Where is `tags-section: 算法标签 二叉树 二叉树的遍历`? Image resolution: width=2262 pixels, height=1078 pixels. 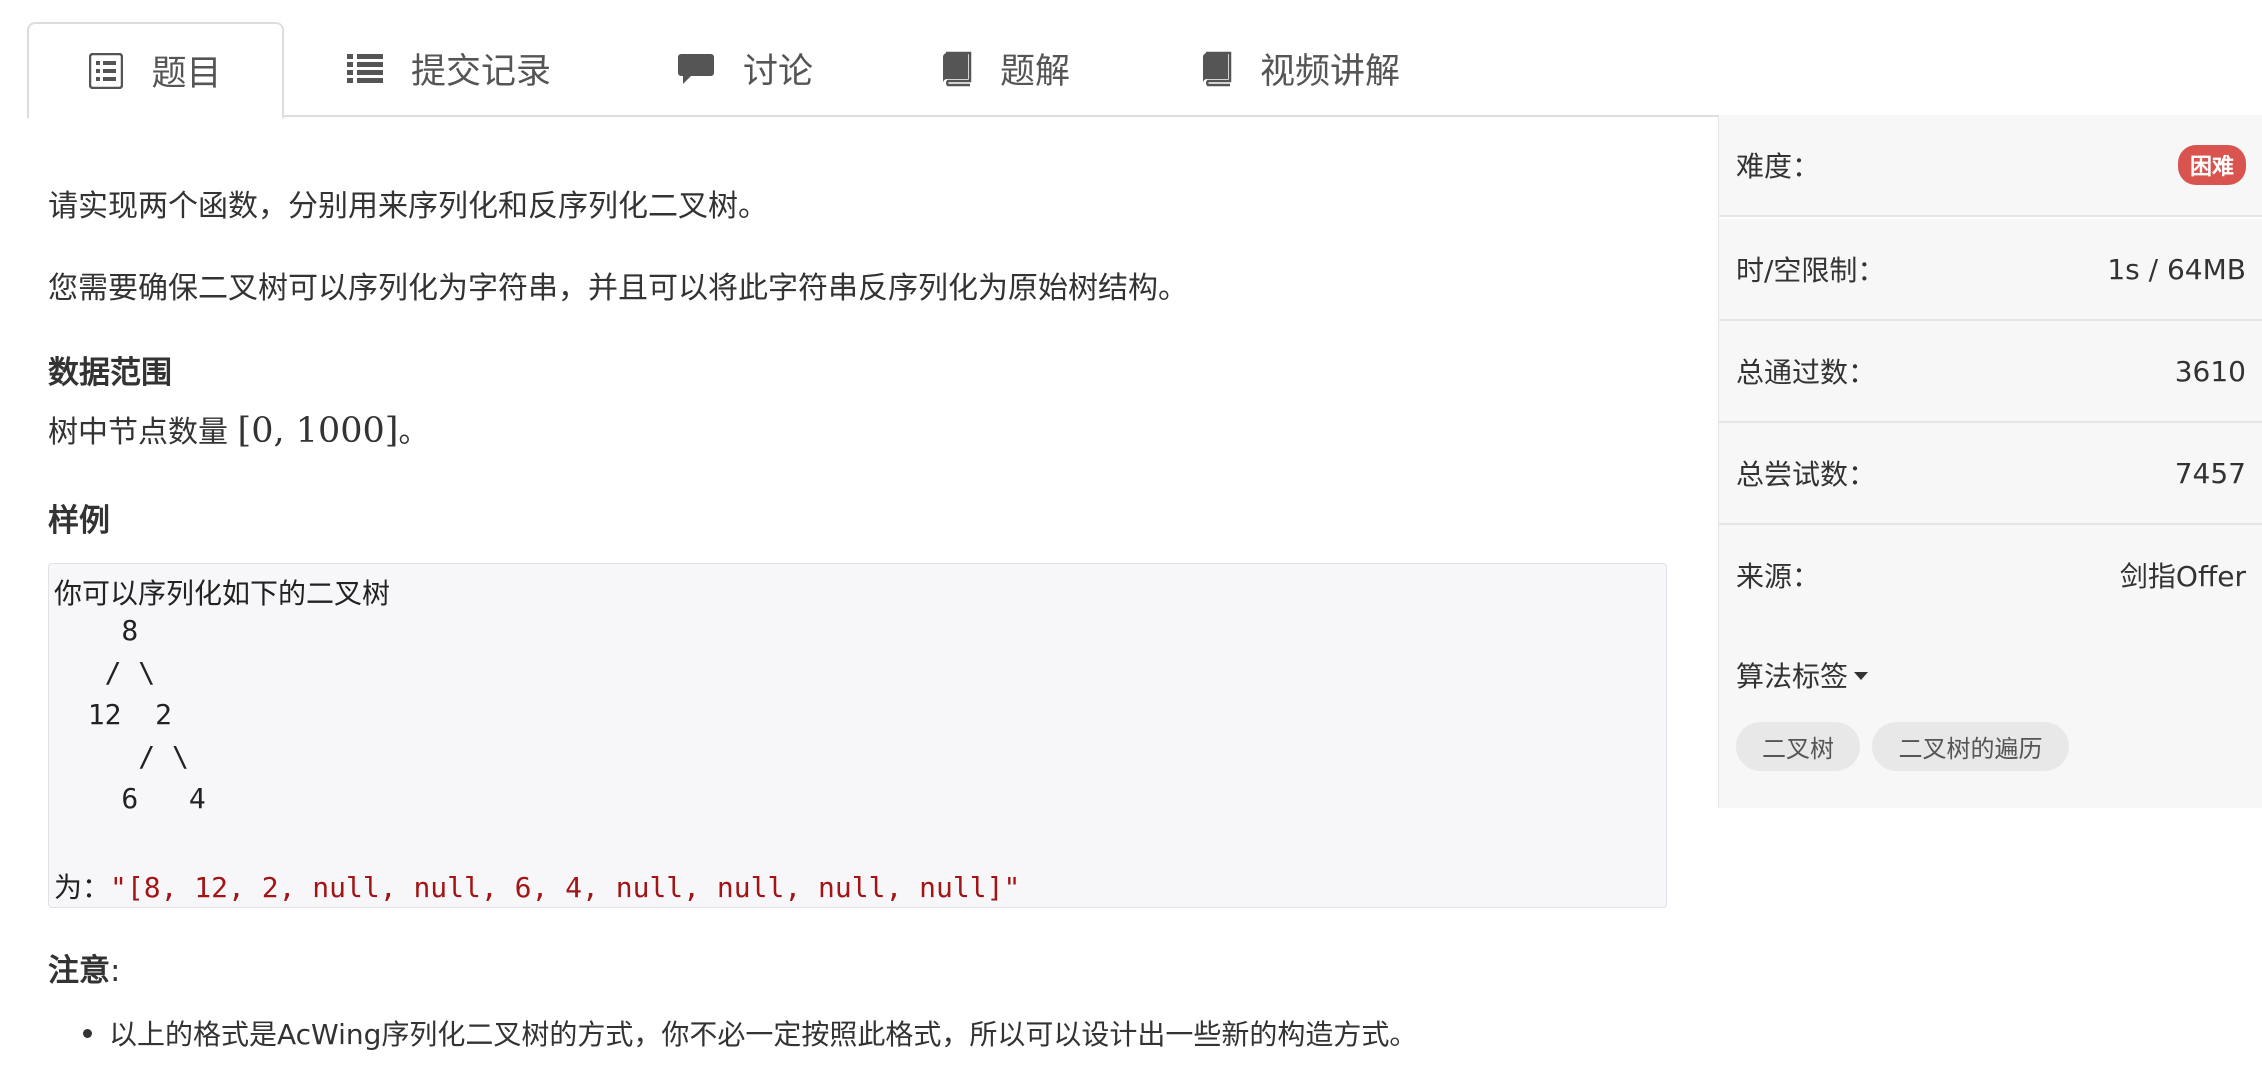
tags-section: 算法标签 二叉树 二叉树的遍历 is located at coordinates (1990, 716).